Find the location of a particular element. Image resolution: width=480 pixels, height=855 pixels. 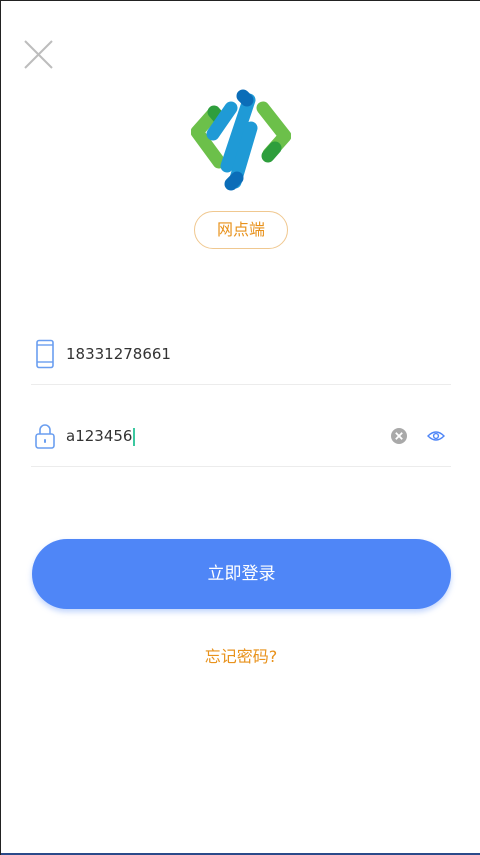

app-logo-icon is located at coordinates (241, 141).